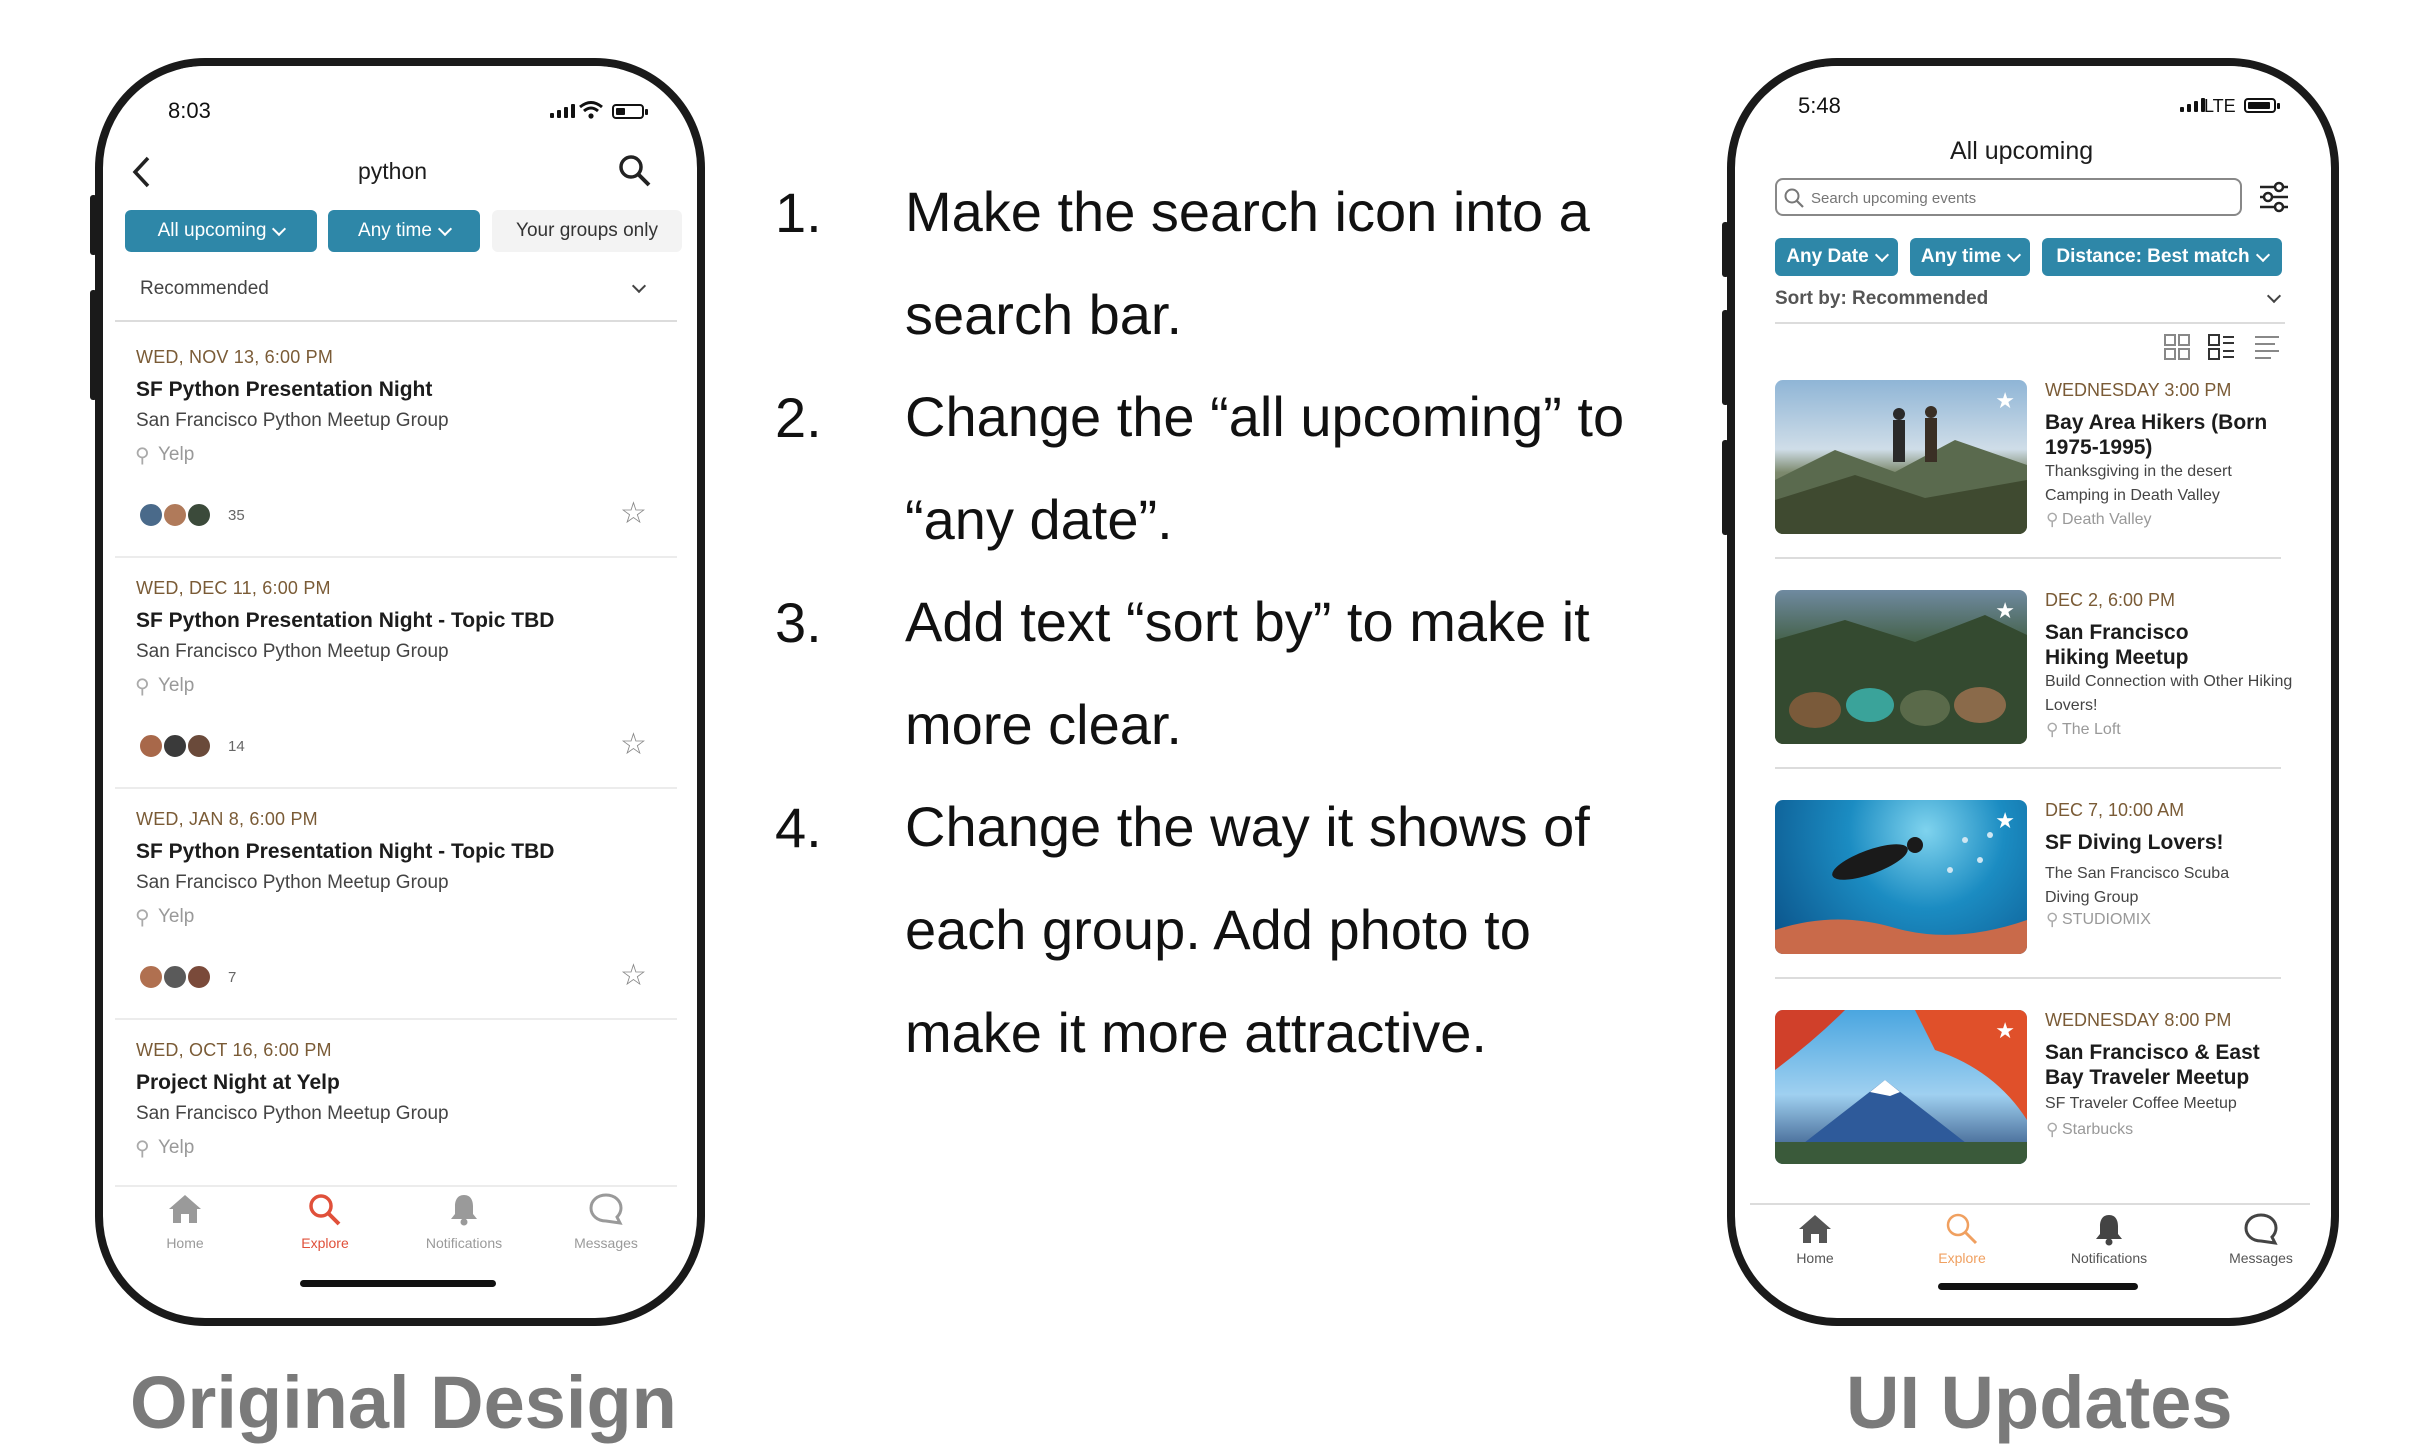 The width and height of the screenshot is (2410, 1454). What do you see at coordinates (587, 231) in the screenshot?
I see `filter-chip-your-groups: Your groups only` at bounding box center [587, 231].